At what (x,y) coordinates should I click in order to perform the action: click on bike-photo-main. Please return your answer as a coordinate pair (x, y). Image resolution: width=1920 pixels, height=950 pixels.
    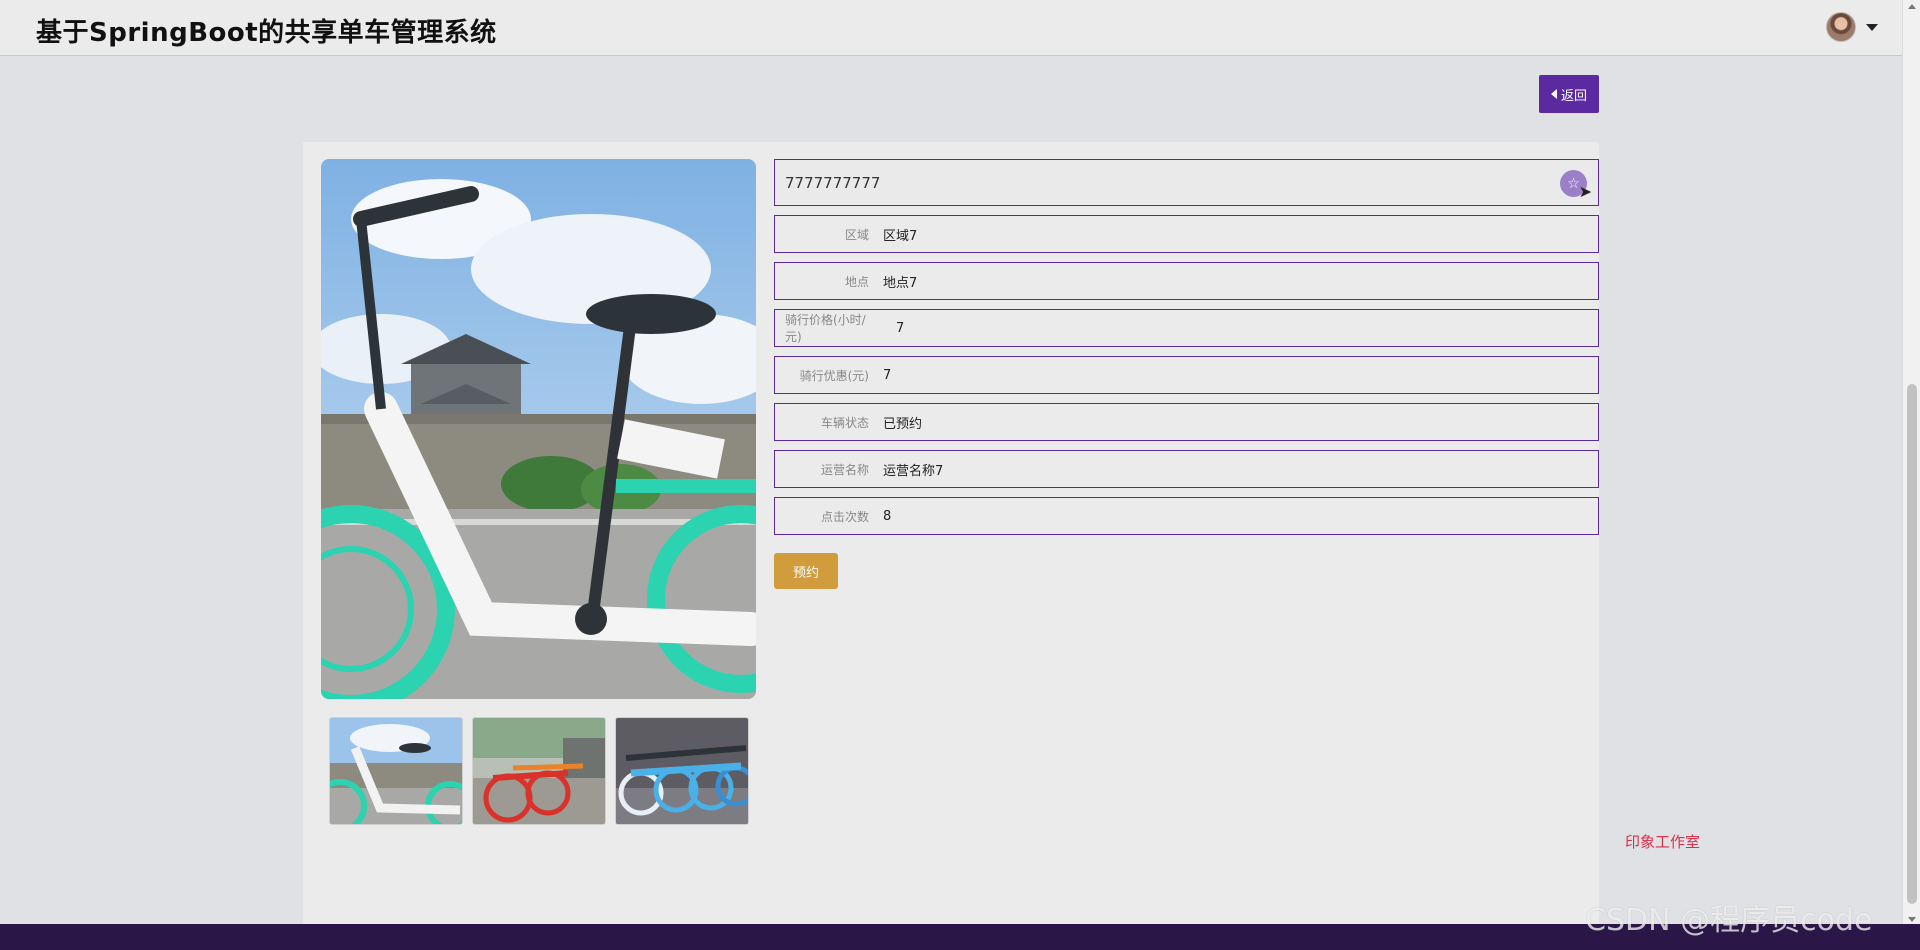
    Looking at the image, I should click on (538, 429).